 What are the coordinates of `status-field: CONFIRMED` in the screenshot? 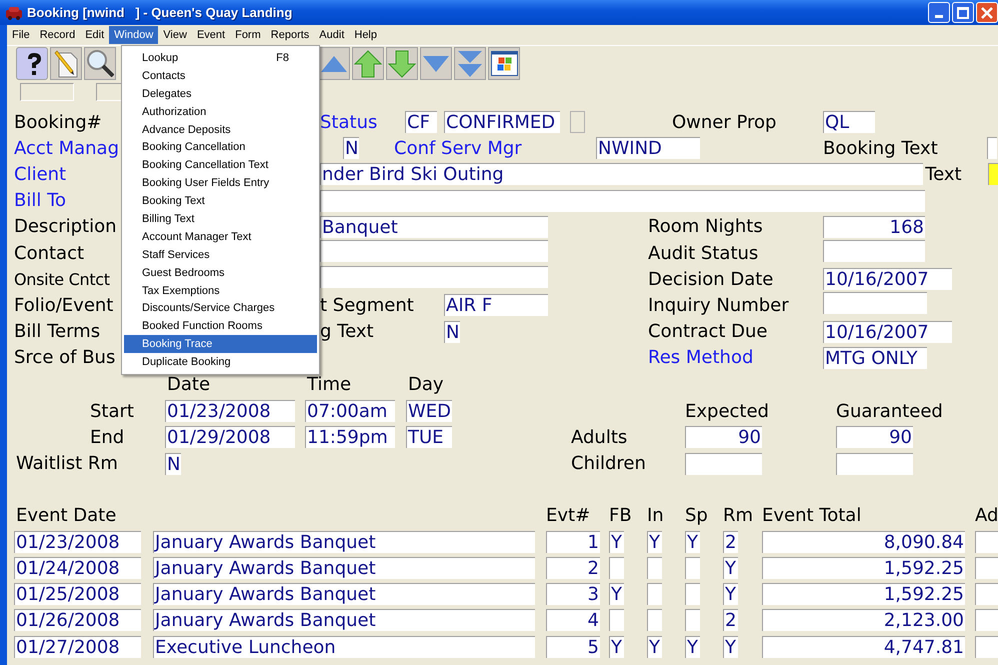 It's located at (502, 122).